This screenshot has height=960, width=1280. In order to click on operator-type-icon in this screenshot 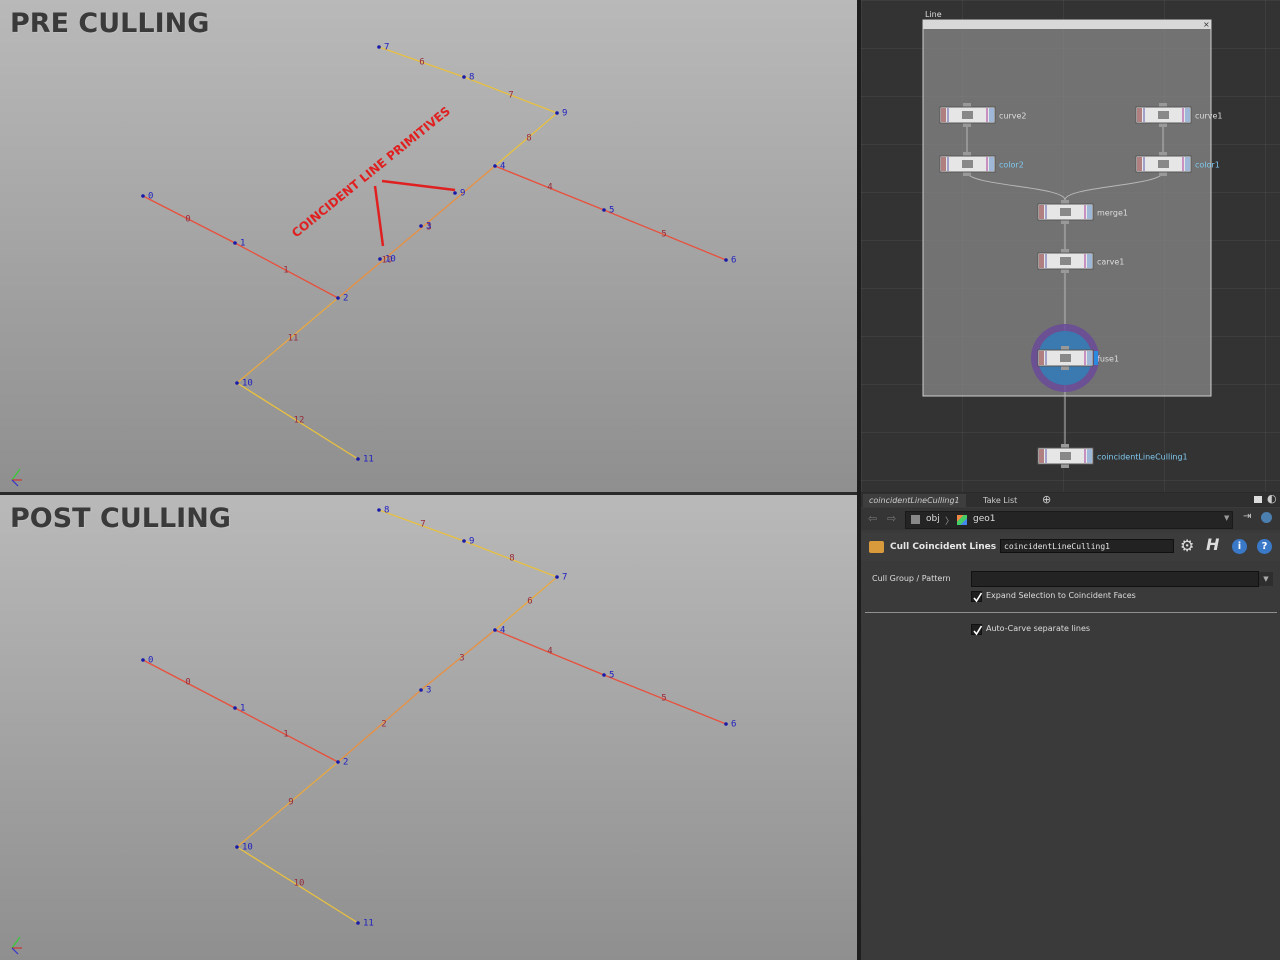, I will do `click(876, 547)`.